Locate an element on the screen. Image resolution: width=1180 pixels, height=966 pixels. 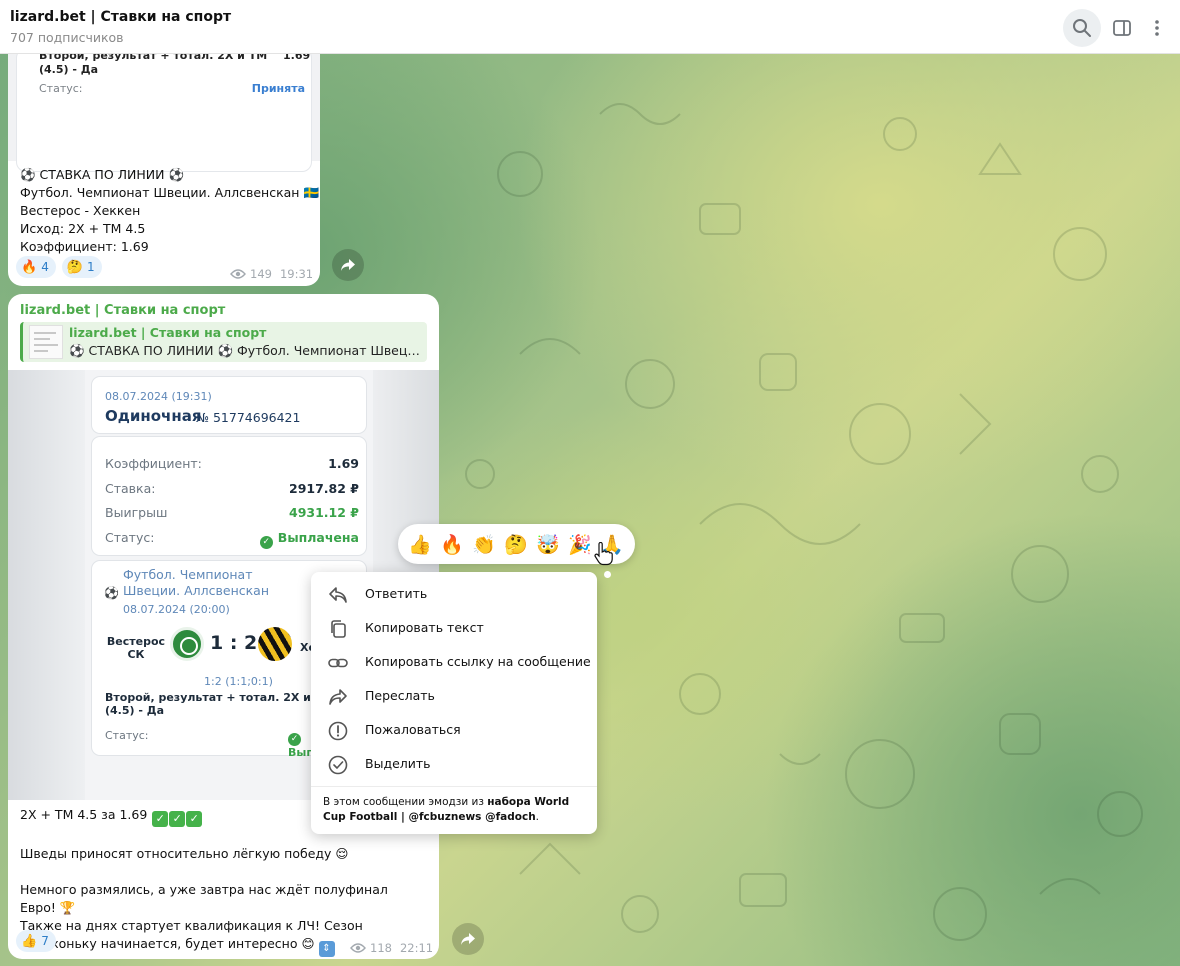
menu-item-label: Переслать is located at coordinates (400, 695).